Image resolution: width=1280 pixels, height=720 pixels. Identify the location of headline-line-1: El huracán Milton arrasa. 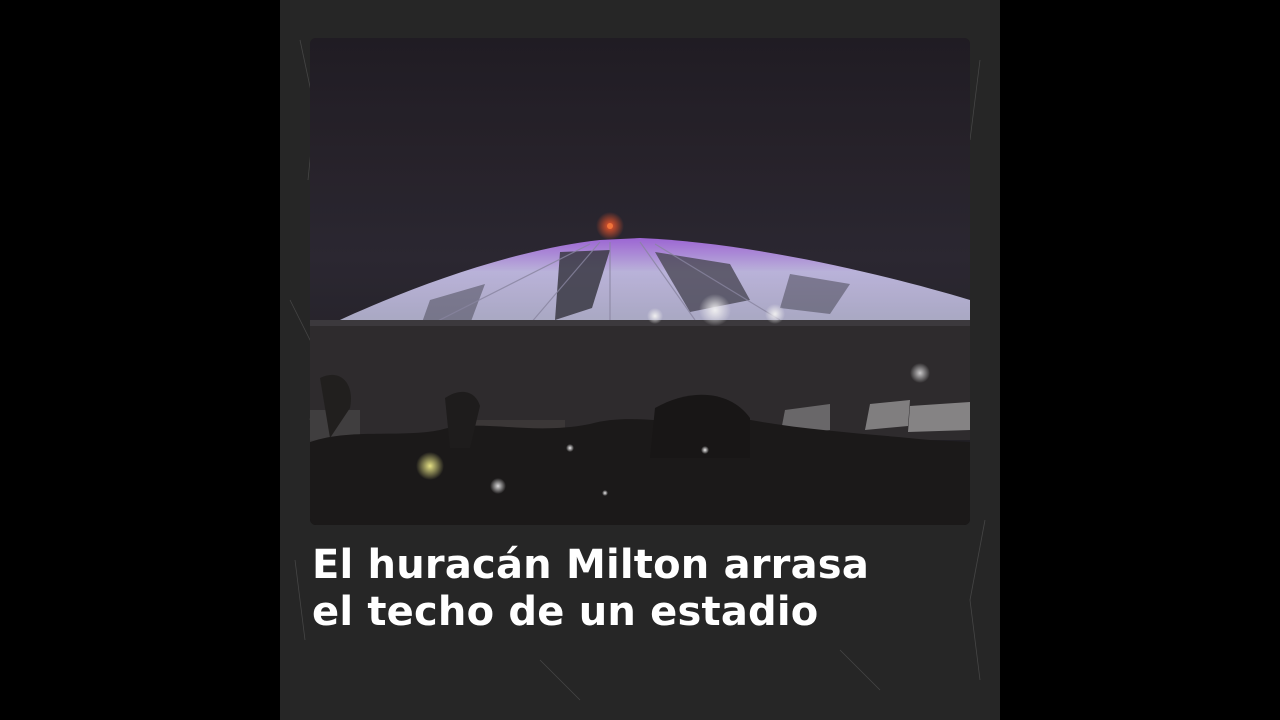
(591, 565).